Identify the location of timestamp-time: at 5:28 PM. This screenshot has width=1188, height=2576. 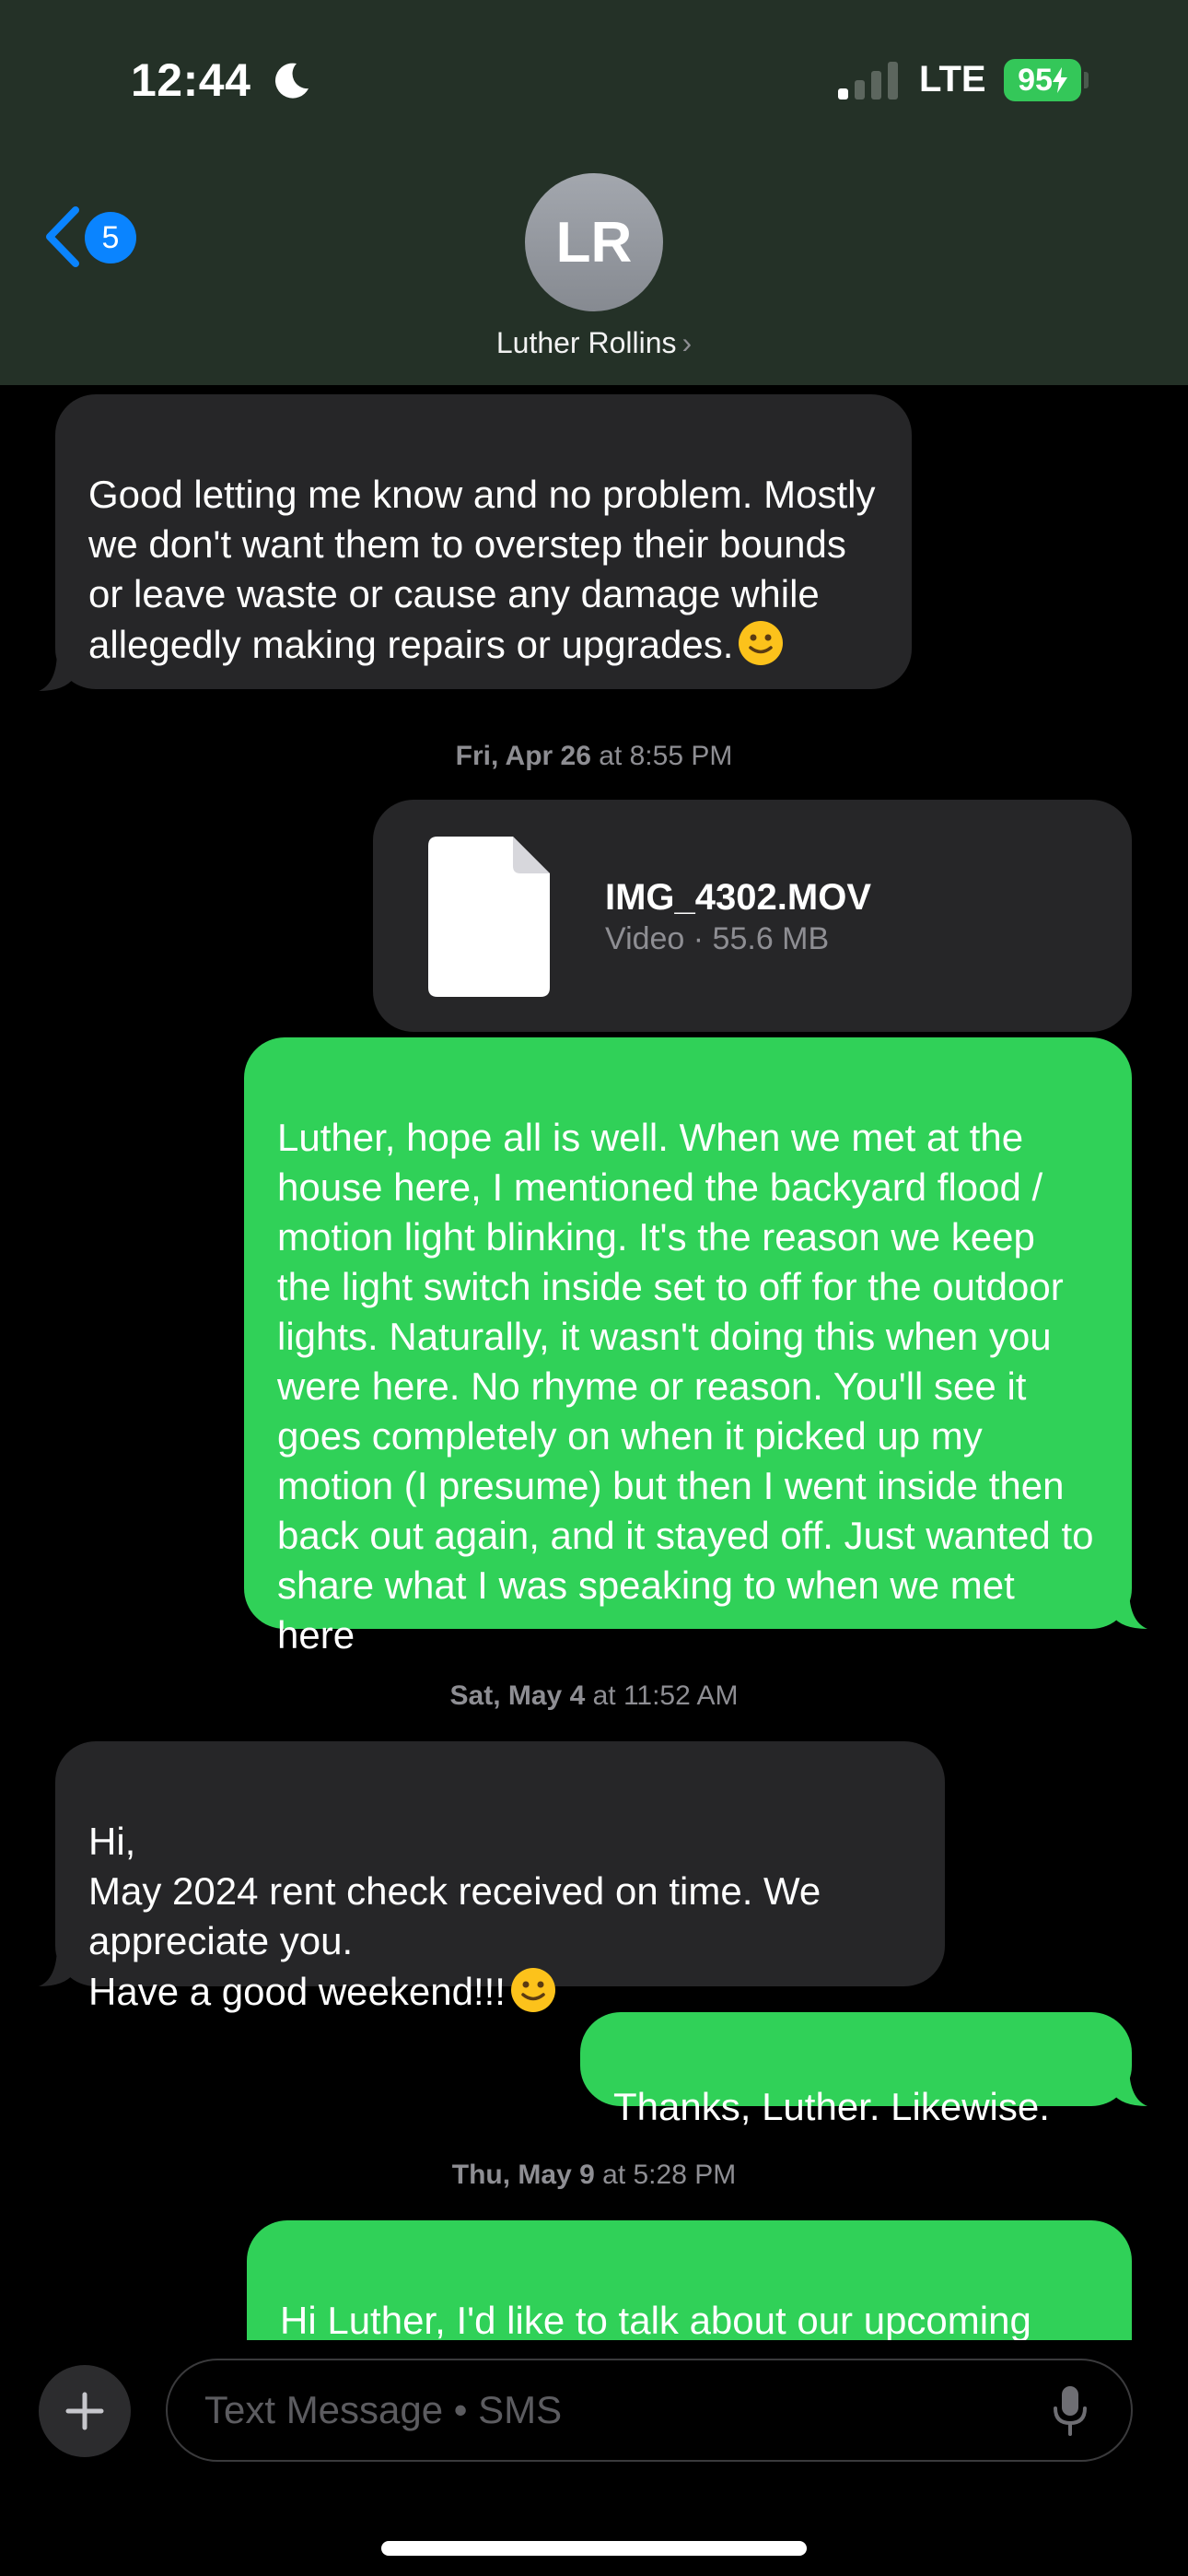
(669, 2175).